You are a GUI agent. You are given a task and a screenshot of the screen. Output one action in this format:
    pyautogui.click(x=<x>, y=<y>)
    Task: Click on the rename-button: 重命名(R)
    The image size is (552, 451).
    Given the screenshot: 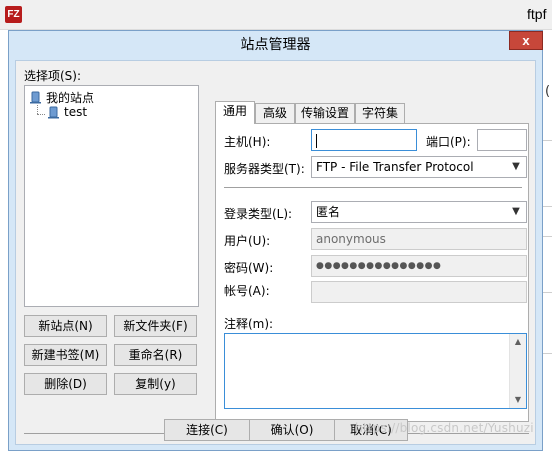 What is the action you would take?
    pyautogui.click(x=155, y=355)
    